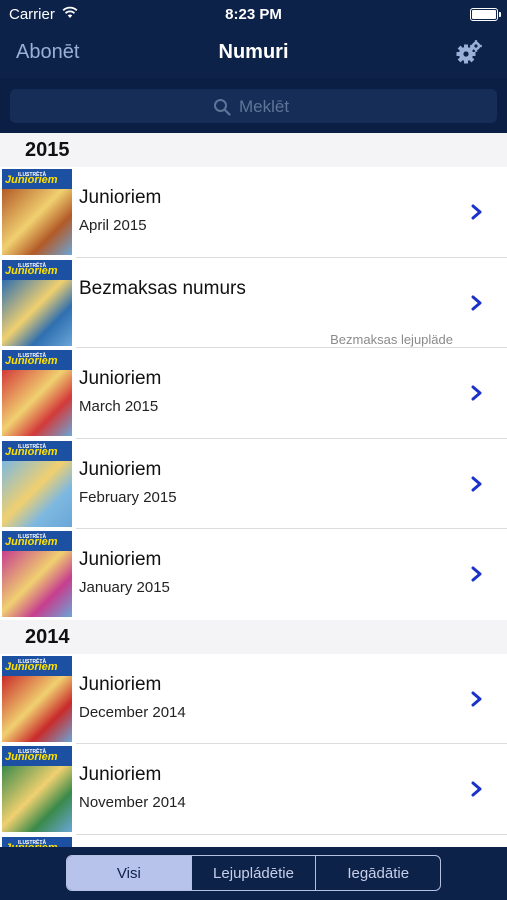 The width and height of the screenshot is (507, 900). I want to click on issue-row: ILUSTRĒTĀJunioriem, so click(253, 840).